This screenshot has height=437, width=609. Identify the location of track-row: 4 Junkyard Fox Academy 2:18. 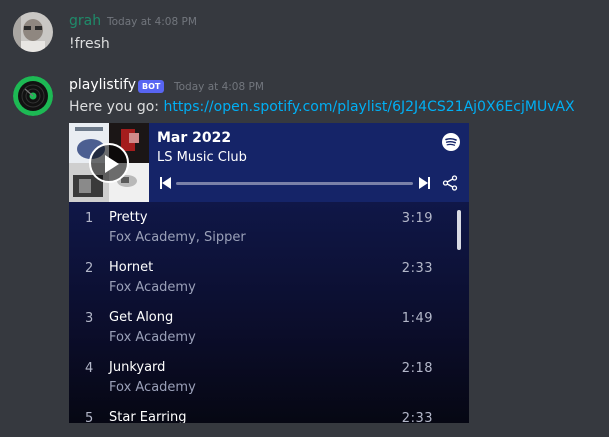
(269, 377).